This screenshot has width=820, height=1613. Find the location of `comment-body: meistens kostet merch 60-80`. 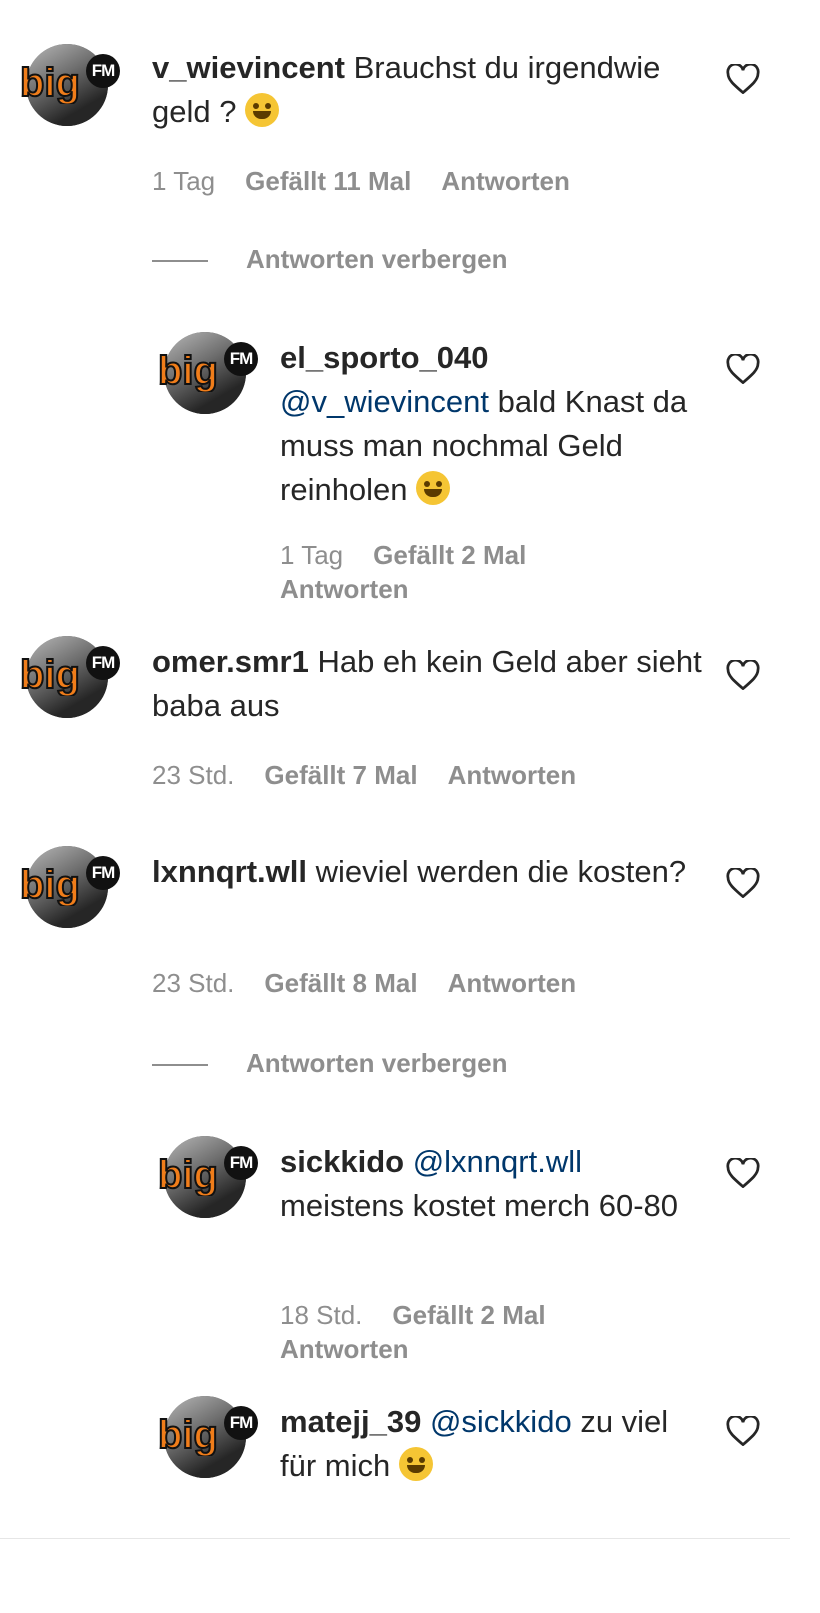

comment-body: meistens kostet merch 60-80 is located at coordinates (479, 1205).